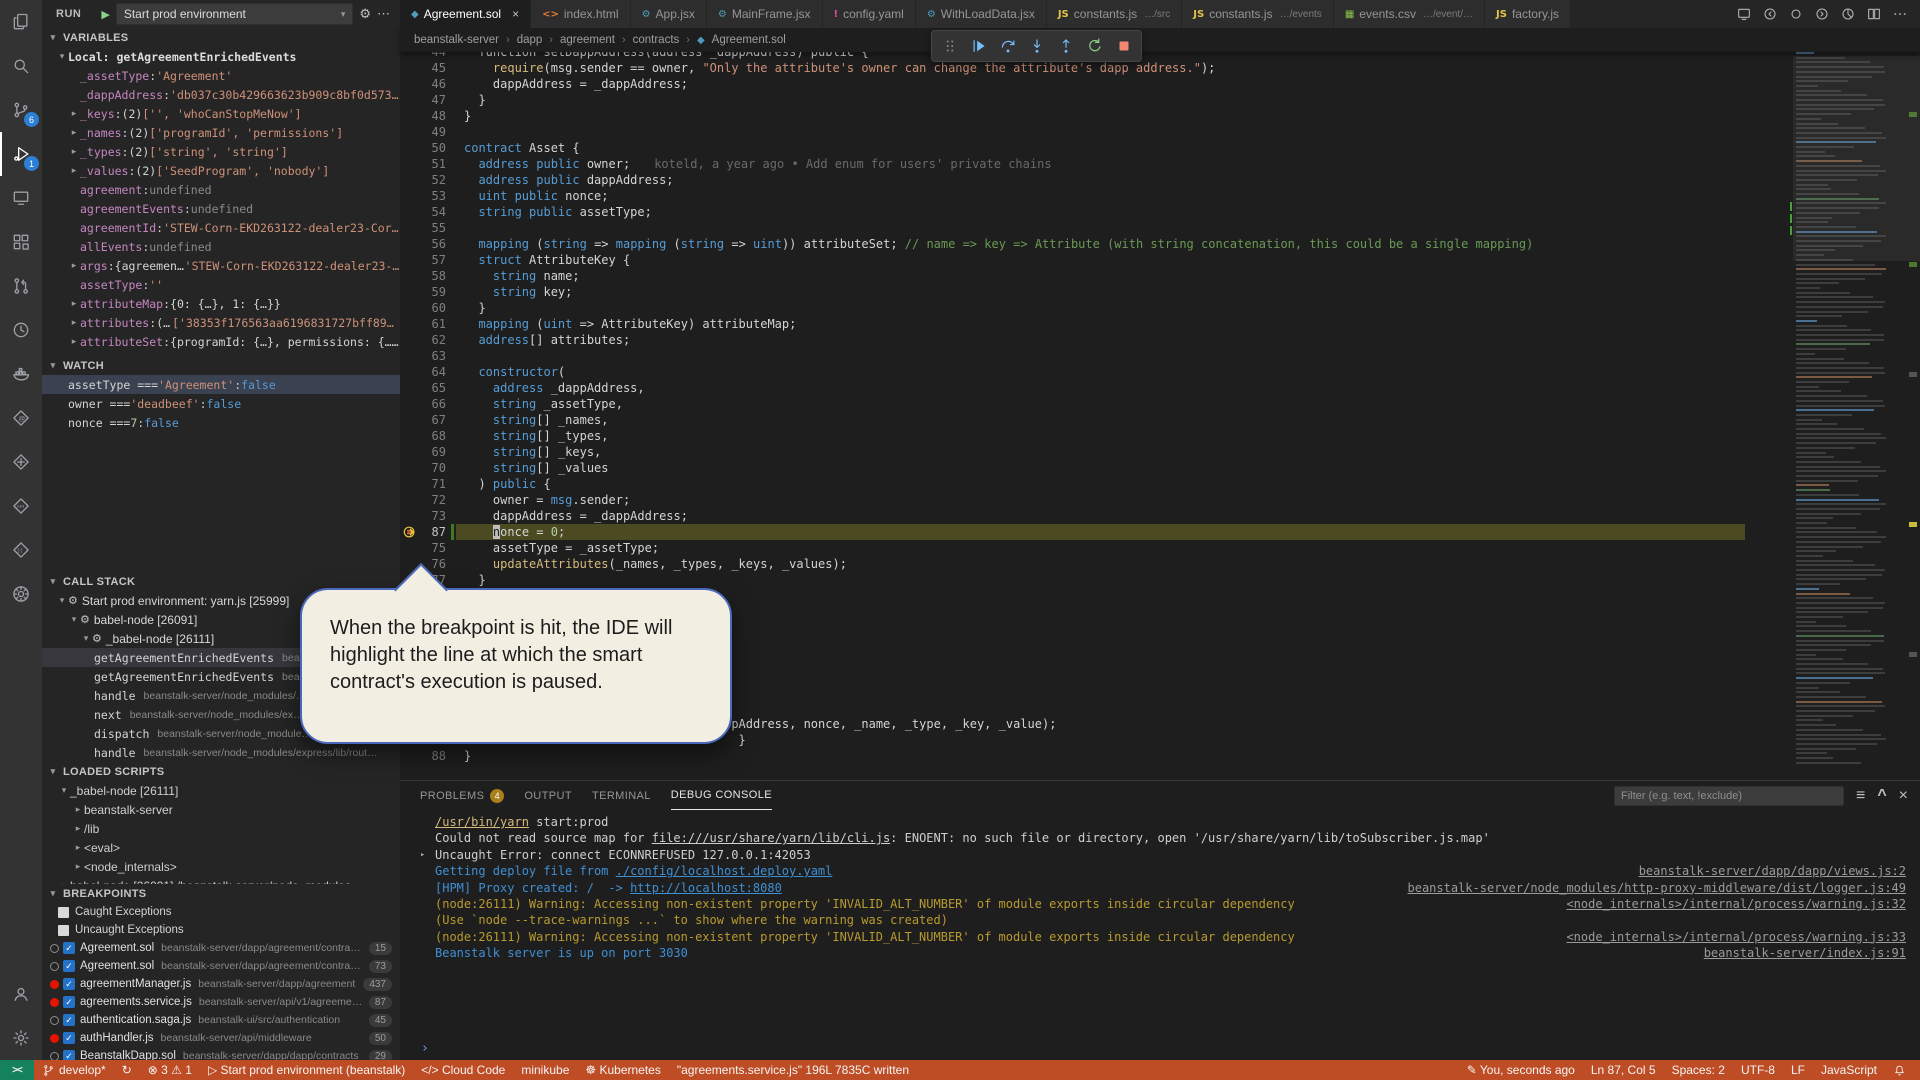  What do you see at coordinates (1848, 14) in the screenshot?
I see `profile-icon` at bounding box center [1848, 14].